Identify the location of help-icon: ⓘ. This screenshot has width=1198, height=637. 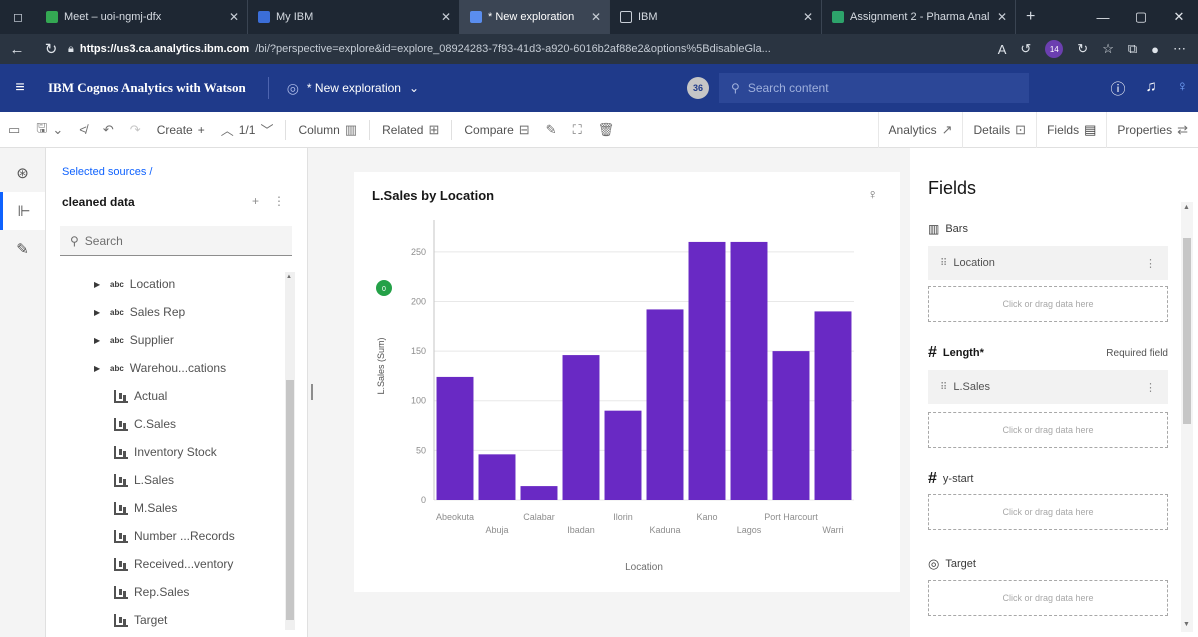
(1117, 88).